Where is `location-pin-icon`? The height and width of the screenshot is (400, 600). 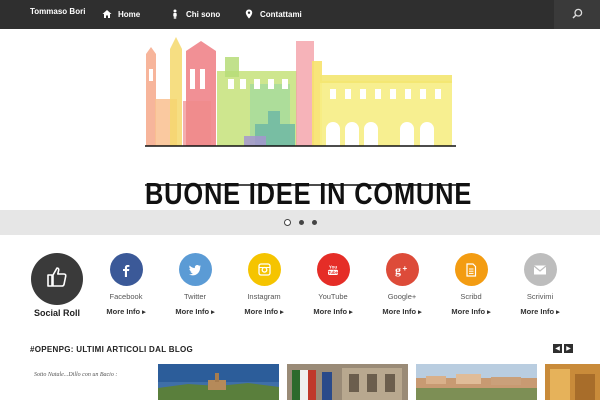 location-pin-icon is located at coordinates (249, 14).